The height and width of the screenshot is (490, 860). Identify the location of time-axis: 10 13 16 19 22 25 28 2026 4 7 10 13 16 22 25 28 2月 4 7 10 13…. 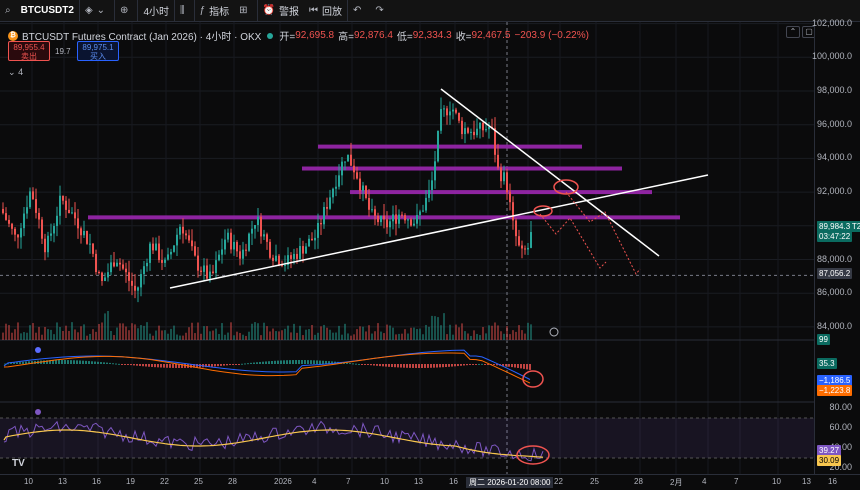
(430, 482).